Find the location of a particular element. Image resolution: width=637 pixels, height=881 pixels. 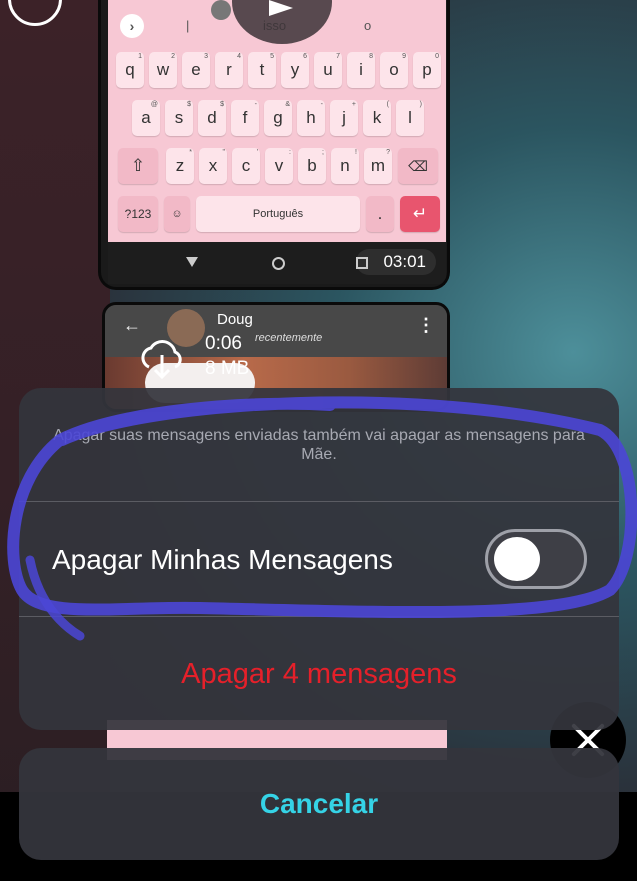

key-label: g is located at coordinates (278, 117).